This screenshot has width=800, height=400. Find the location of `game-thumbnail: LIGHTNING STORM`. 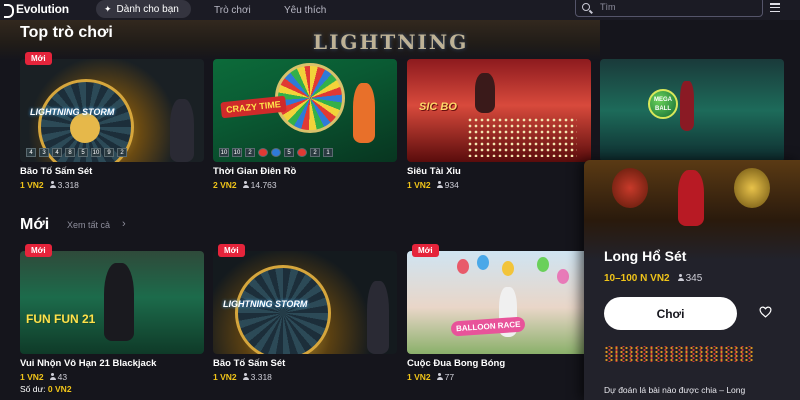

game-thumbnail: LIGHTNING STORM is located at coordinates (305, 302).